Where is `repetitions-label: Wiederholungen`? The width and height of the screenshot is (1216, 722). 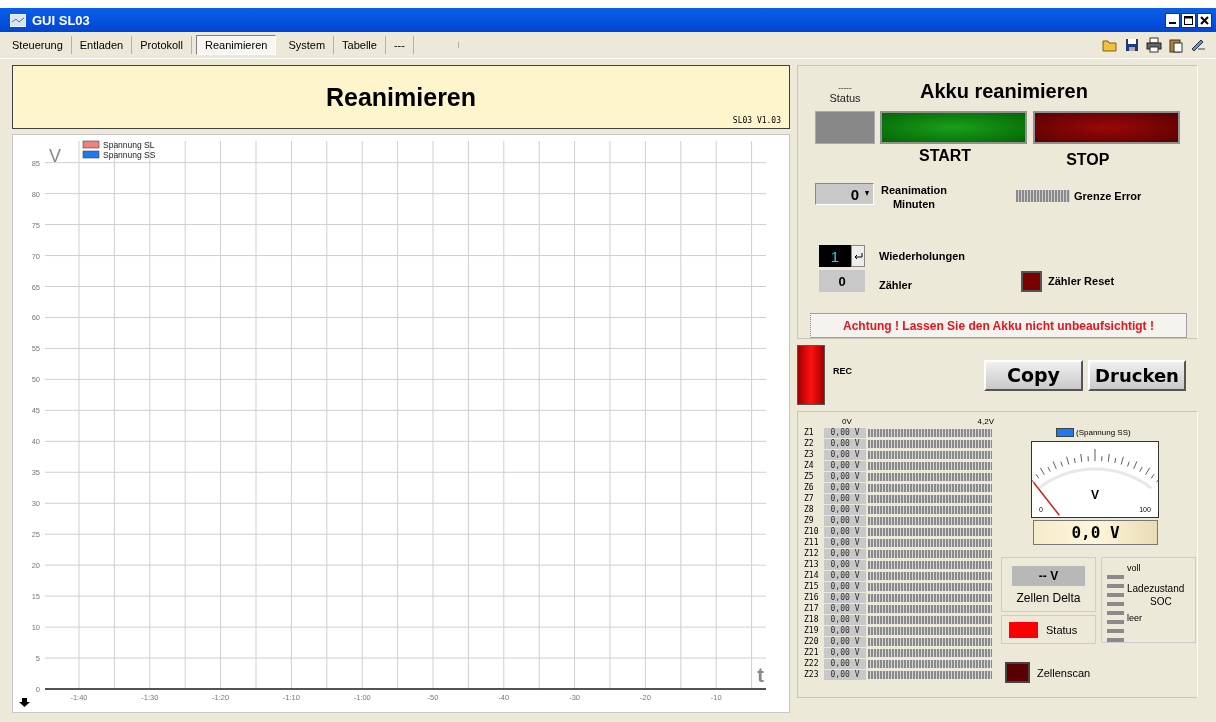
repetitions-label: Wiederholungen is located at coordinates (922, 256).